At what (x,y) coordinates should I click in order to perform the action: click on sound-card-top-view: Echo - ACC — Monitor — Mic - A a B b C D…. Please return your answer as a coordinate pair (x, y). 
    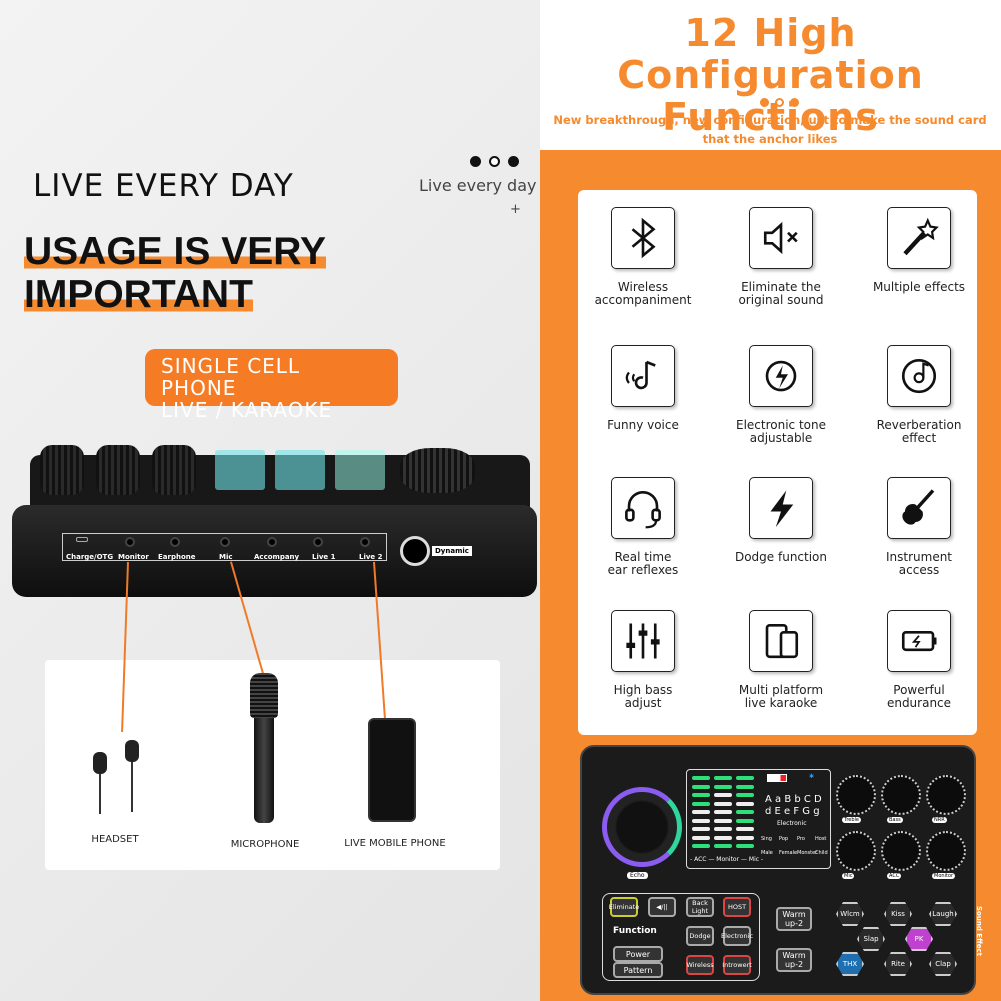
    Looking at the image, I should click on (781, 870).